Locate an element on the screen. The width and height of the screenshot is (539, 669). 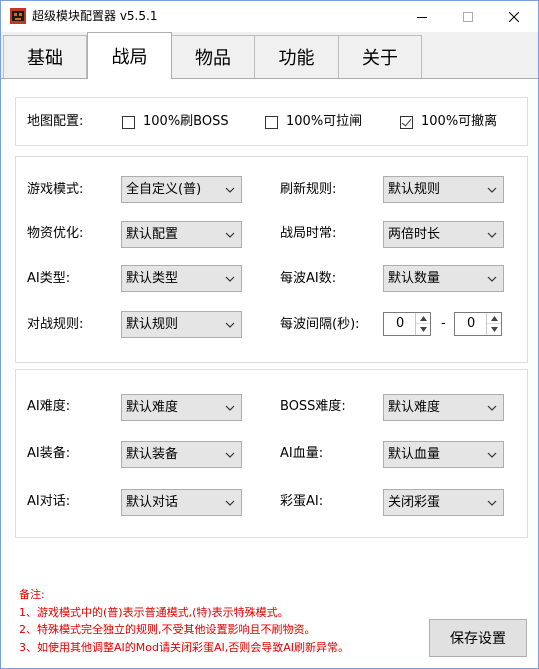
wave-interval-min-spinner: 0 is located at coordinates (407, 324).